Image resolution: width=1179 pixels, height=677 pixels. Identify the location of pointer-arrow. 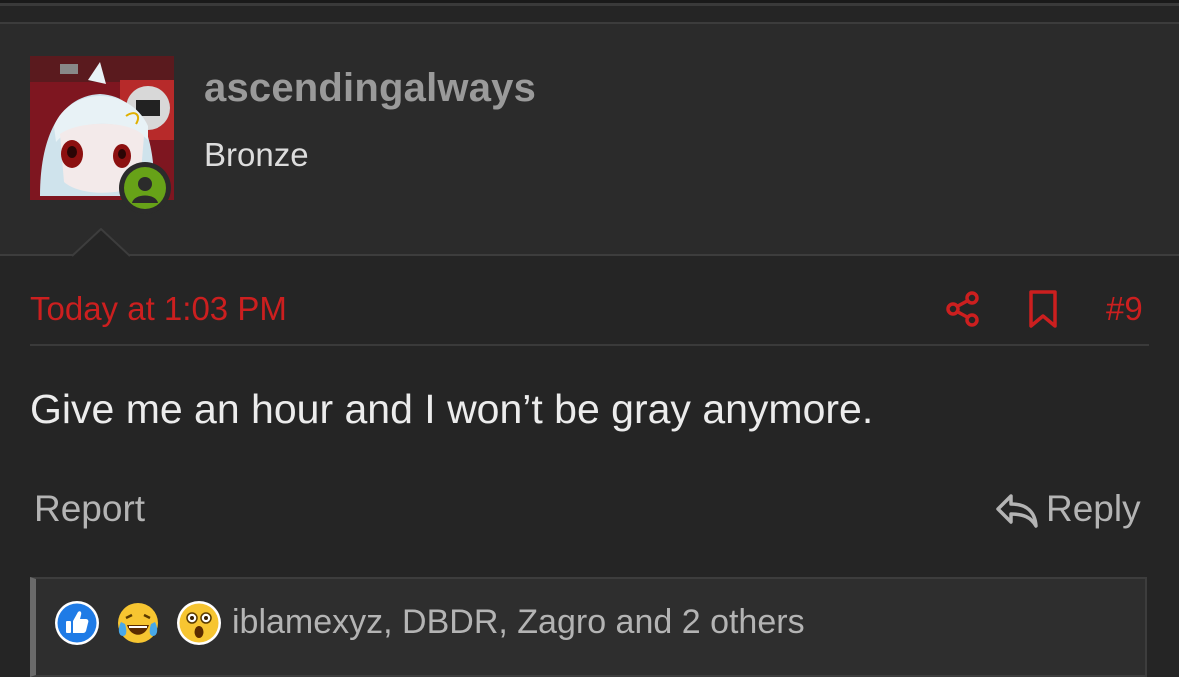
(101, 242).